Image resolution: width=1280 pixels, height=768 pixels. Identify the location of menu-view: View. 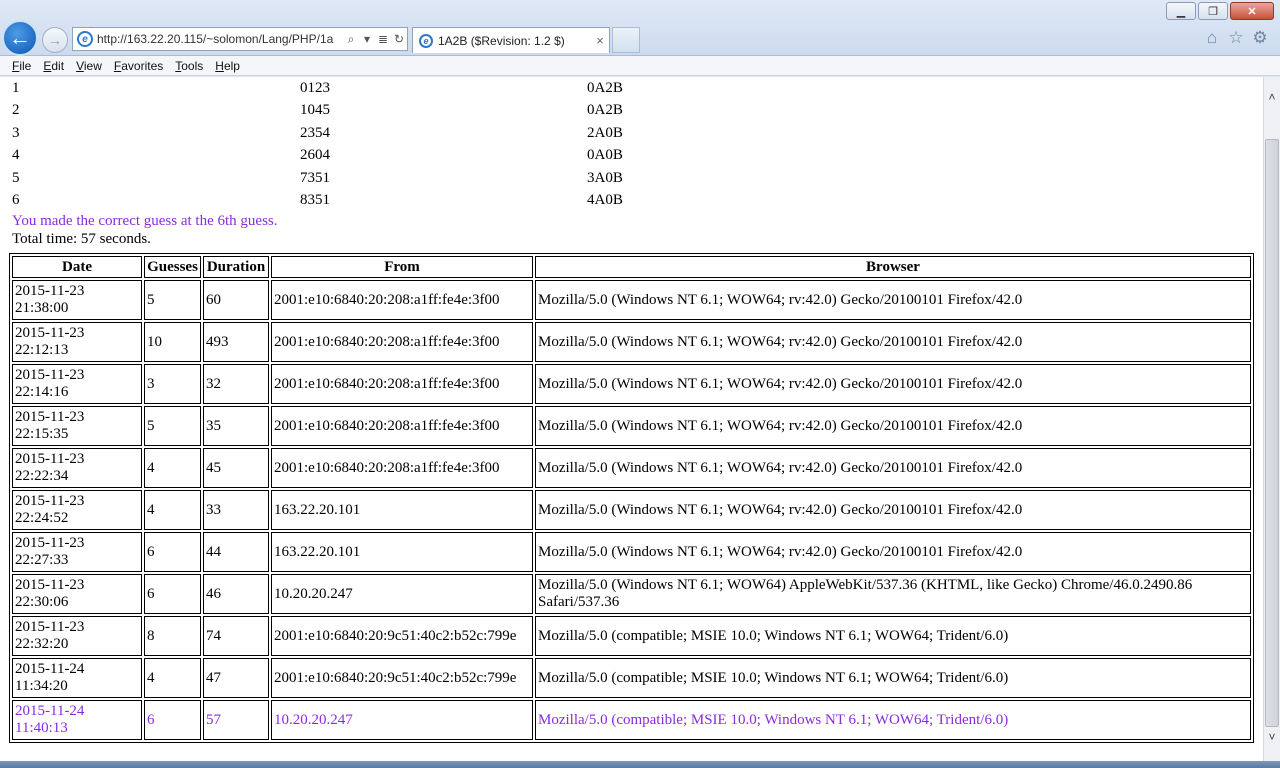
(89, 66).